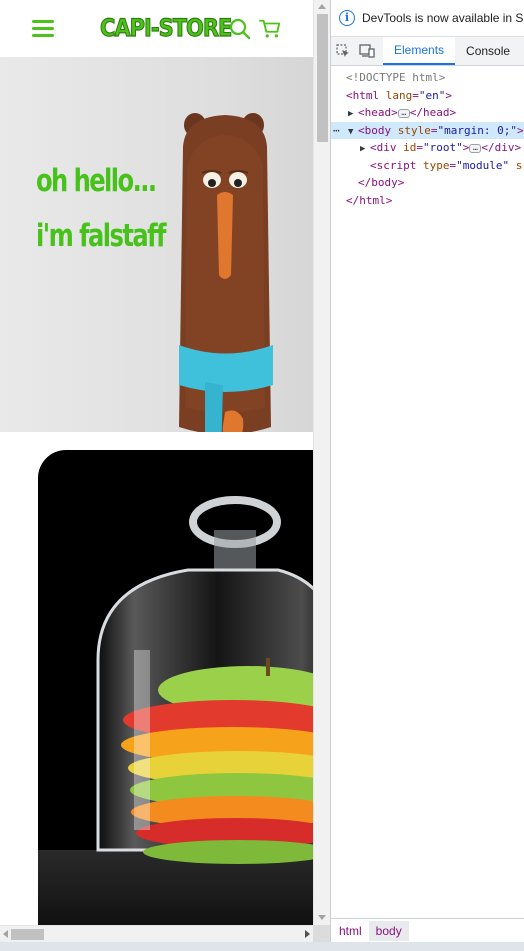 The image size is (524, 951). I want to click on html-tag-end: >, so click(448, 95).